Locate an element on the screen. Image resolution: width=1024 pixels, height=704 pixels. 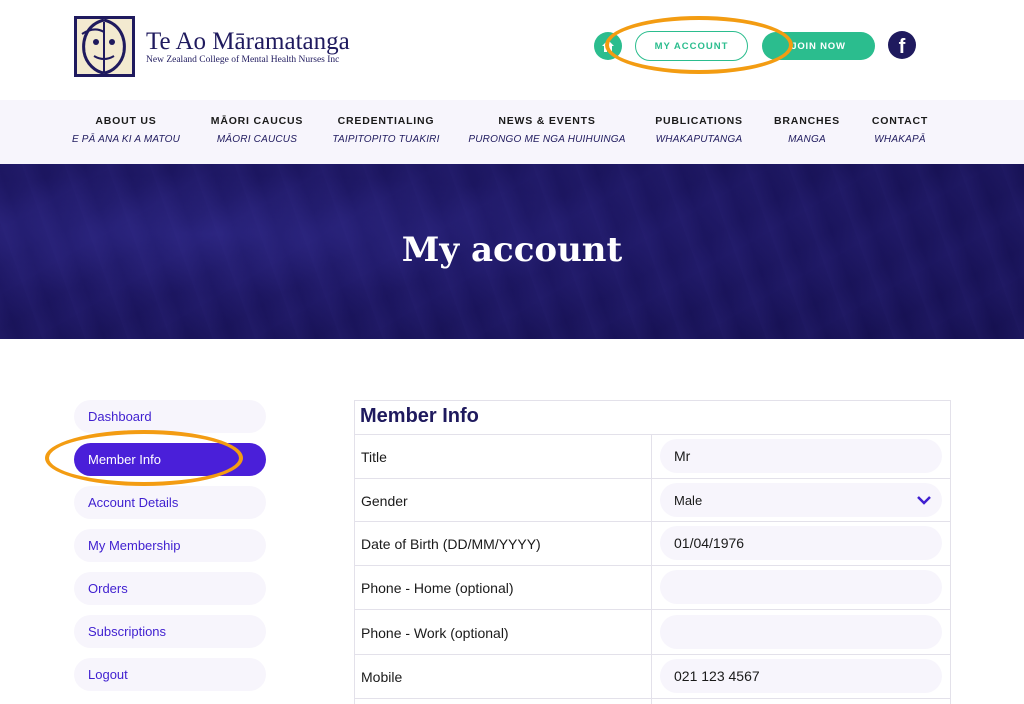
field-label-title: Title is located at coordinates (374, 457).